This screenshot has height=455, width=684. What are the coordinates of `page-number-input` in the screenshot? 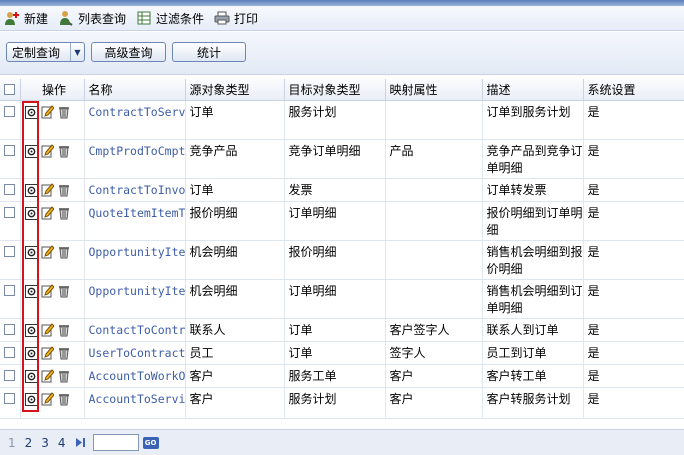 It's located at (115, 442).